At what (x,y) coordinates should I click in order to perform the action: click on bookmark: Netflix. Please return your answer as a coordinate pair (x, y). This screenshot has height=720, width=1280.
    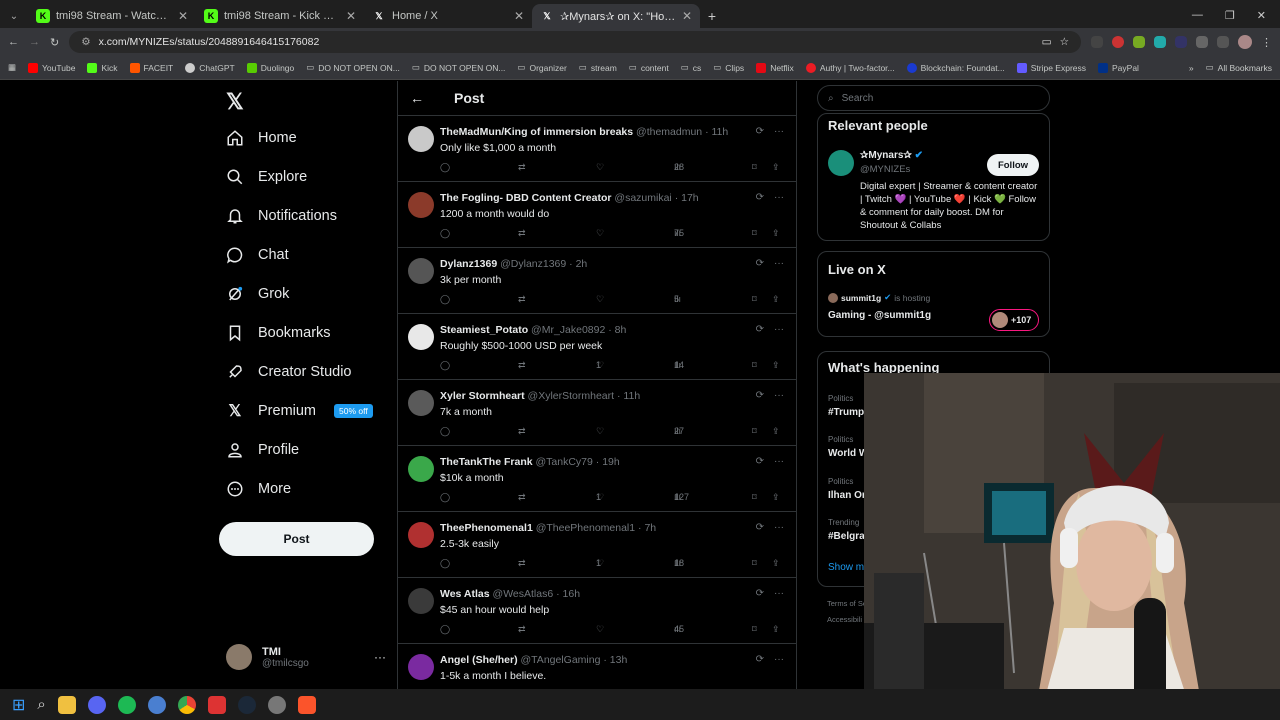
    Looking at the image, I should click on (775, 67).